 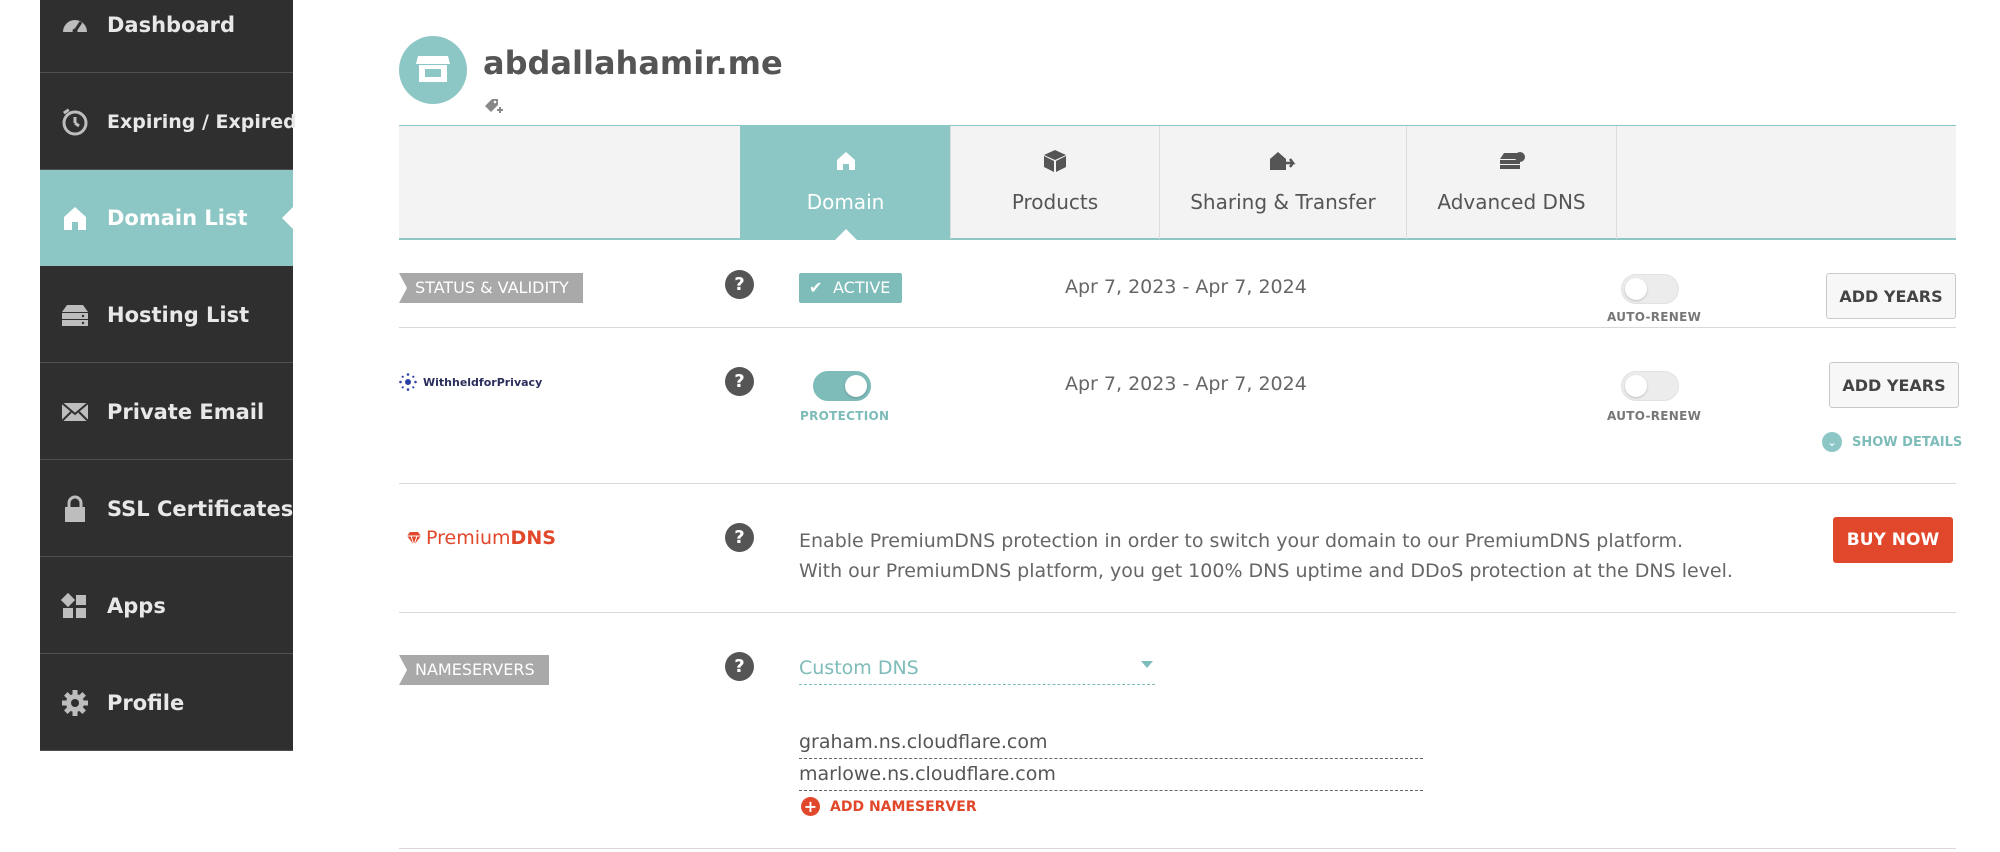 I want to click on dns-server-icon, so click(x=1512, y=161).